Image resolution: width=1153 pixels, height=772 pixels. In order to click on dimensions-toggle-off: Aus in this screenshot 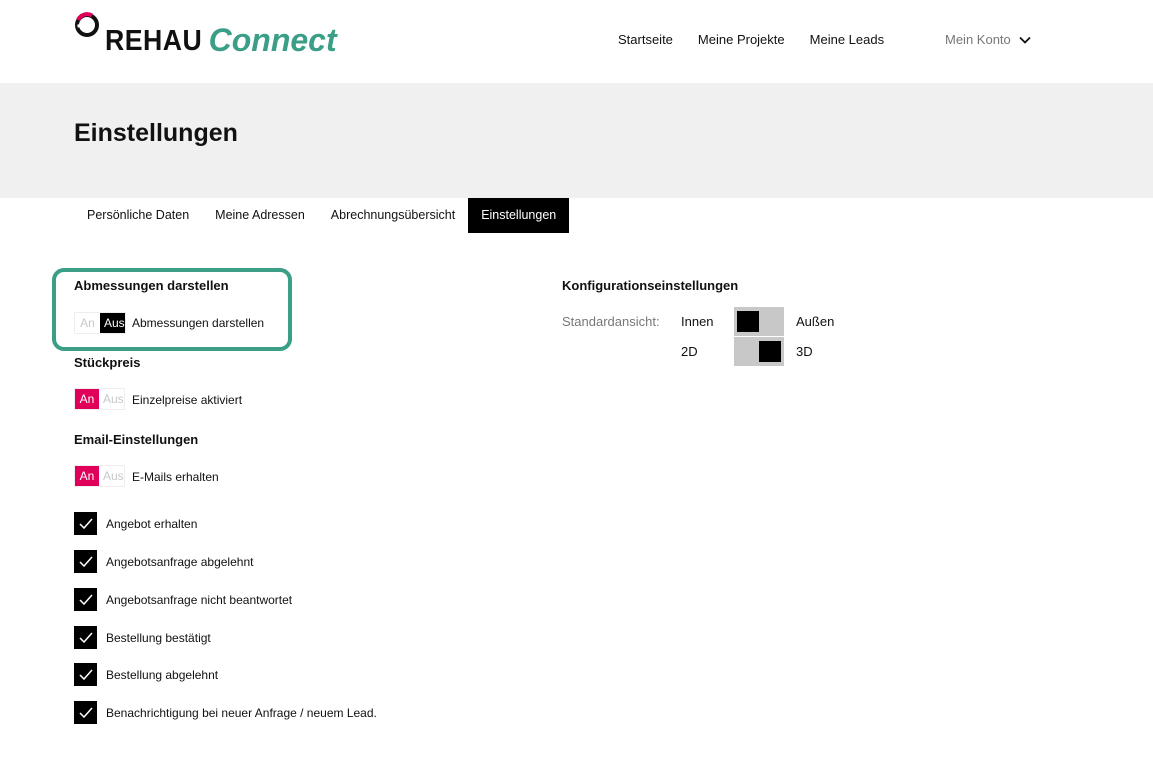, I will do `click(112, 323)`.